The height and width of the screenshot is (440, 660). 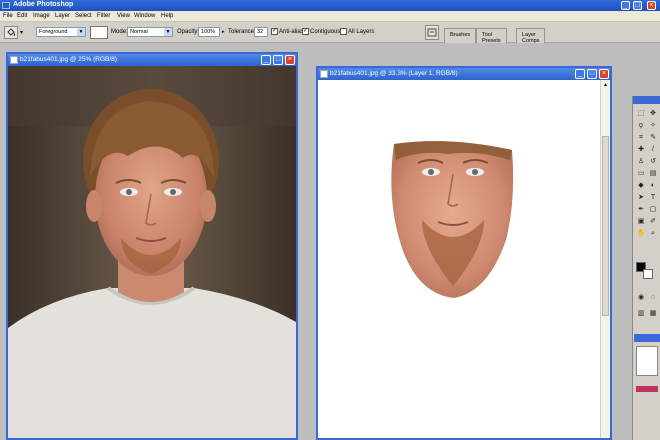 I want to click on tab-brushes: Brushes, so click(x=460, y=35).